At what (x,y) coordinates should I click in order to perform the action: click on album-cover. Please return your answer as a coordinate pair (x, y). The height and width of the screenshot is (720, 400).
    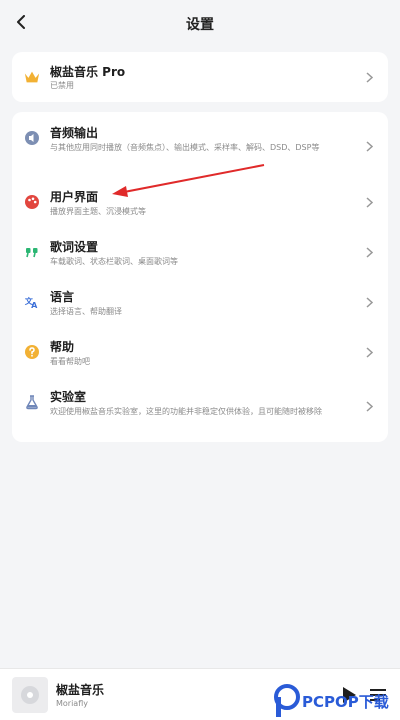
    Looking at the image, I should click on (30, 695).